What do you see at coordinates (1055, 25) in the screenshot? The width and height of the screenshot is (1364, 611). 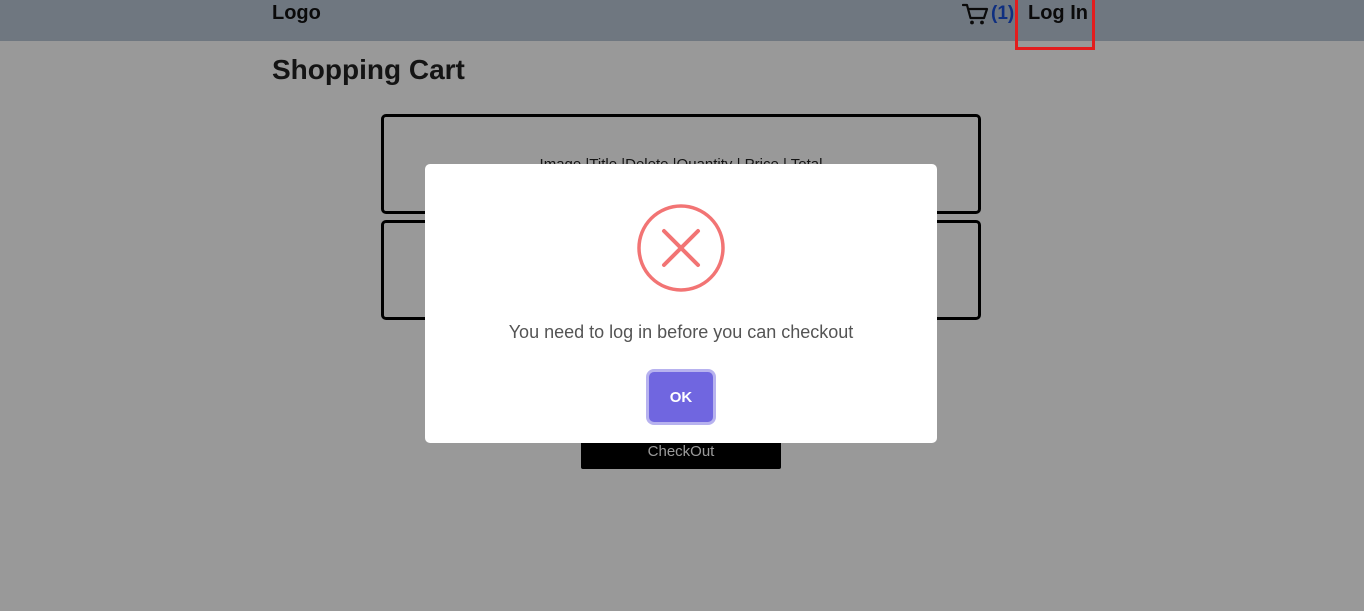 I see `highlight-annotation` at bounding box center [1055, 25].